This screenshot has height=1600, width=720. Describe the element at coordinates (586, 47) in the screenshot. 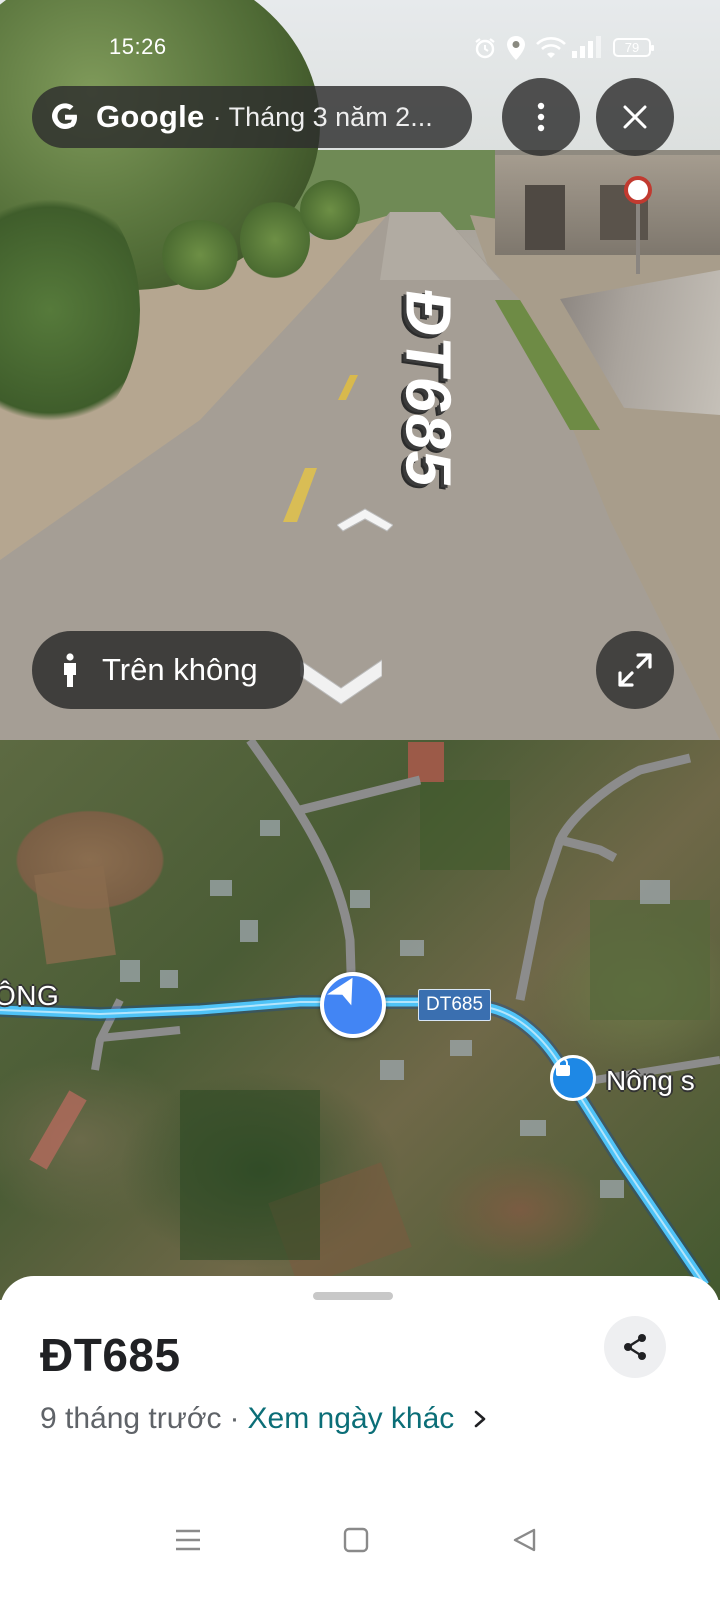

I see `signal-icon` at that location.